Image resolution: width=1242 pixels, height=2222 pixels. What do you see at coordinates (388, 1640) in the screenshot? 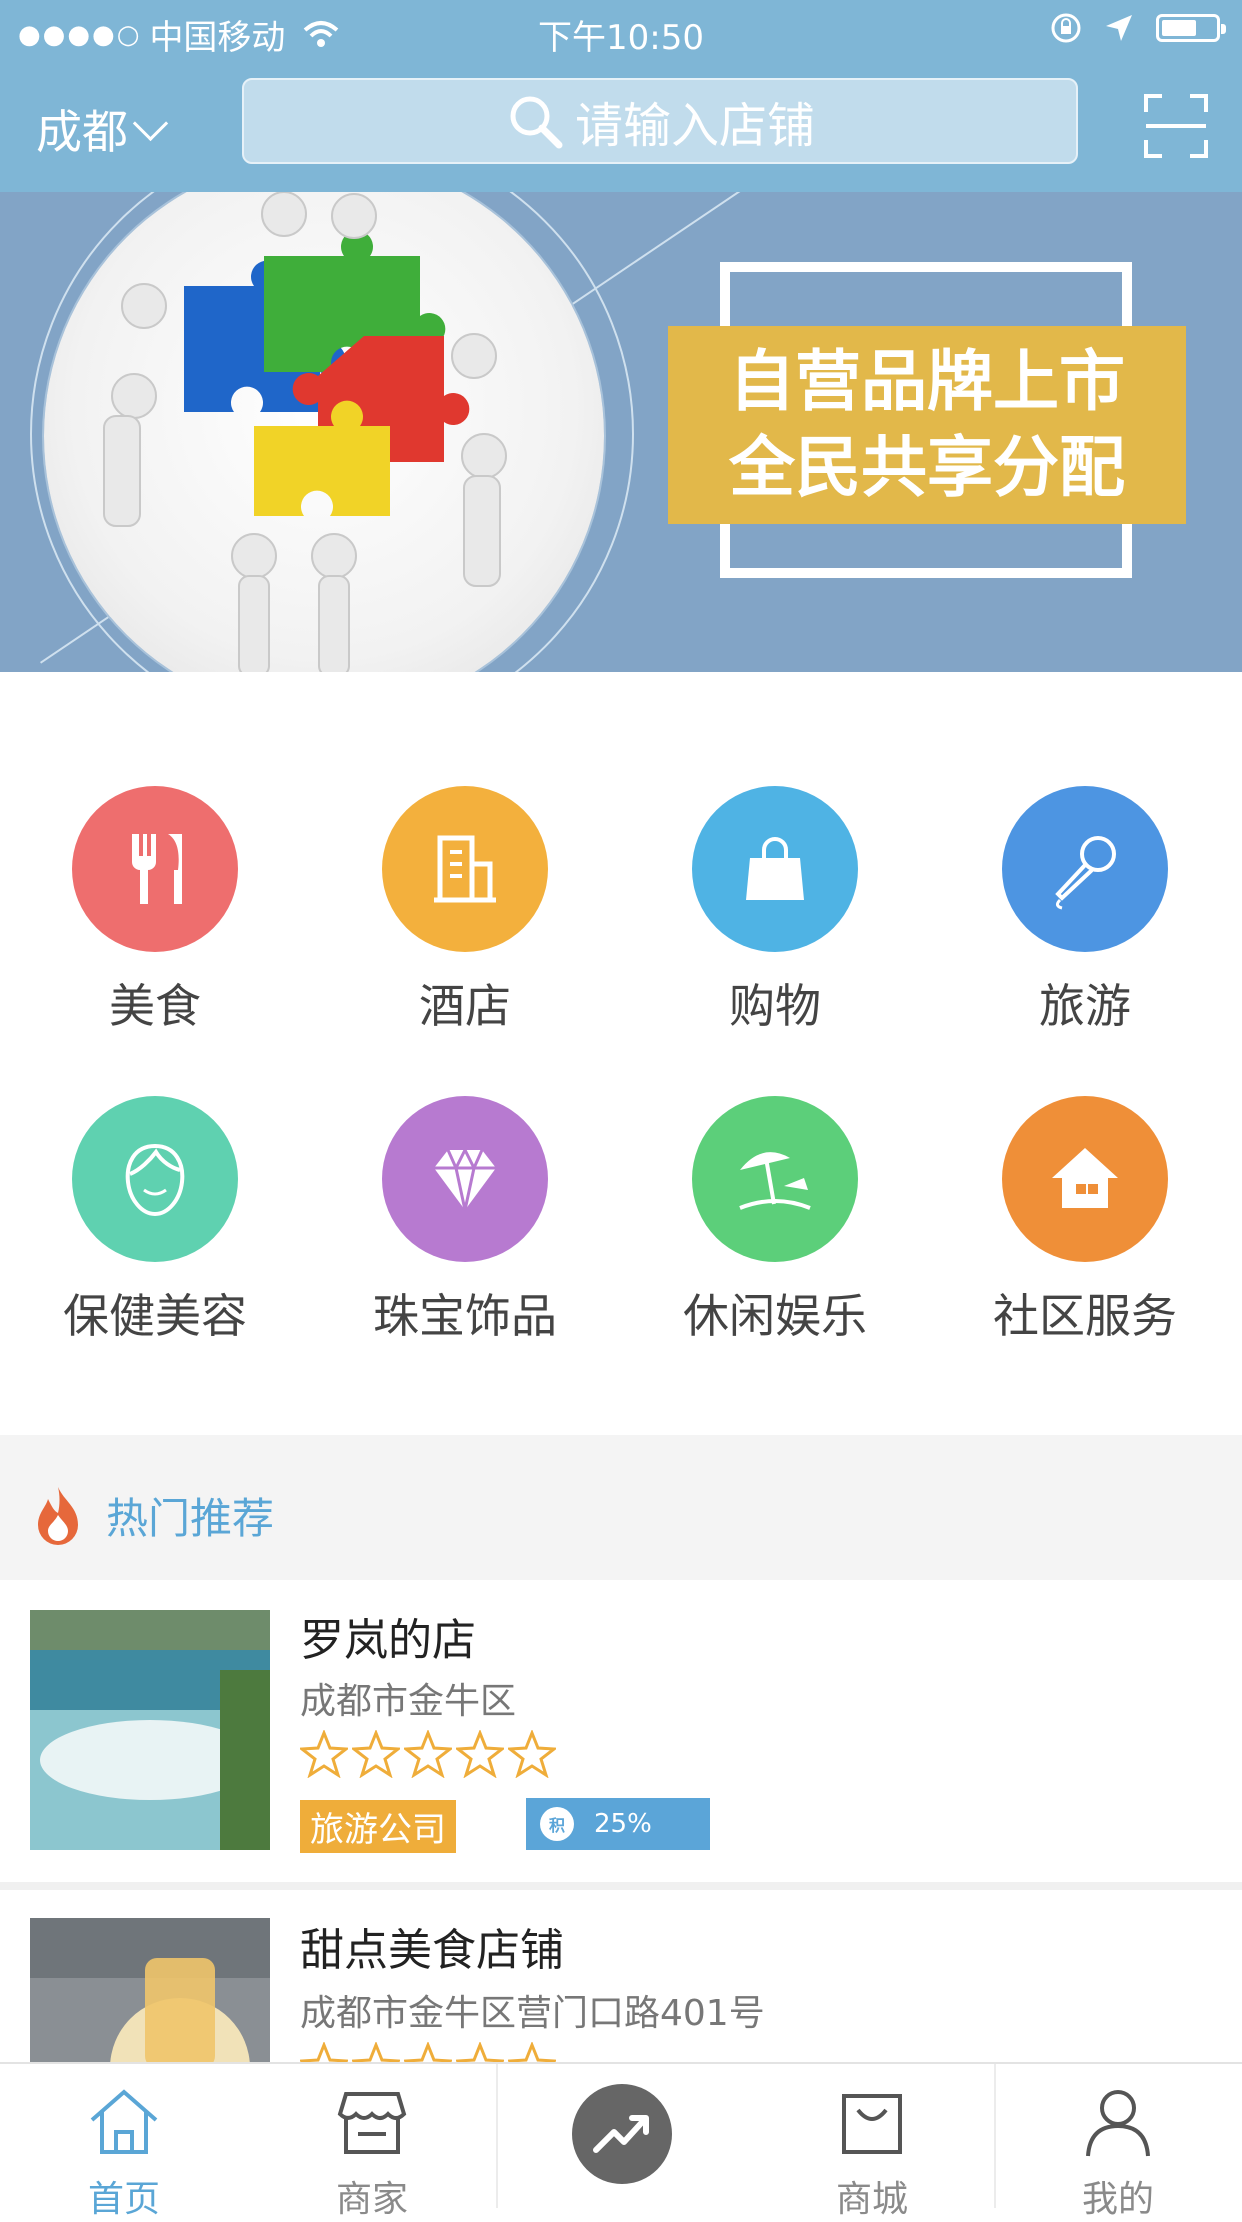
I see `store-name: 罗岚的店` at bounding box center [388, 1640].